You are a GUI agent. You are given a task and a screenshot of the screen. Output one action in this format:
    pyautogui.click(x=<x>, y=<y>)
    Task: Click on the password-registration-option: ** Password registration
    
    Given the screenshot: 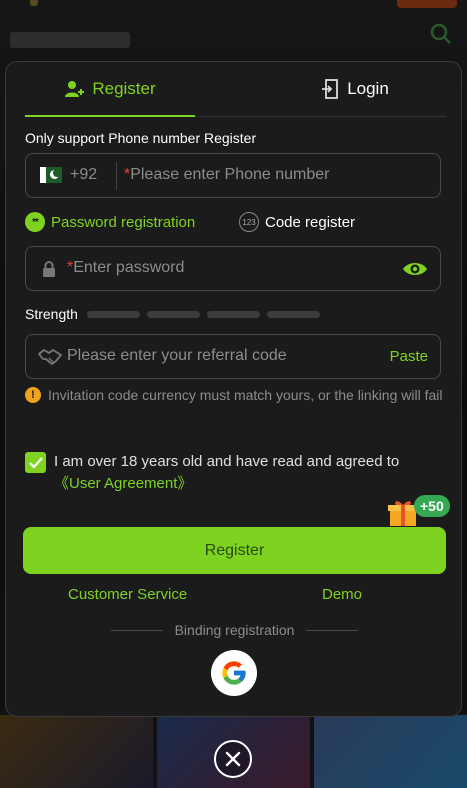 What is the action you would take?
    pyautogui.click(x=110, y=222)
    